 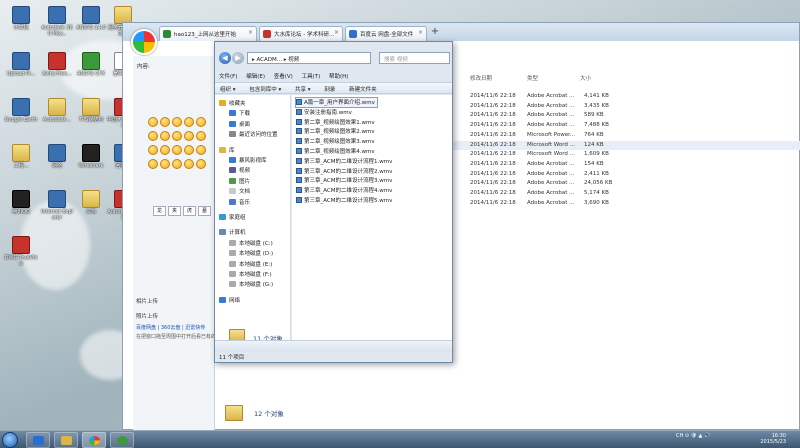 I want to click on nav-item: 暴风影视库, so click(x=248, y=160).